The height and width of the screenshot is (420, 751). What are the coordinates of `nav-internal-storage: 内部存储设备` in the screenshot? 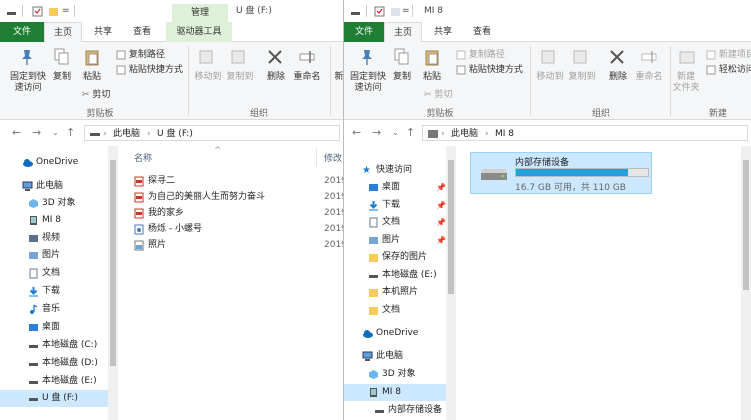 It's located at (396, 410).